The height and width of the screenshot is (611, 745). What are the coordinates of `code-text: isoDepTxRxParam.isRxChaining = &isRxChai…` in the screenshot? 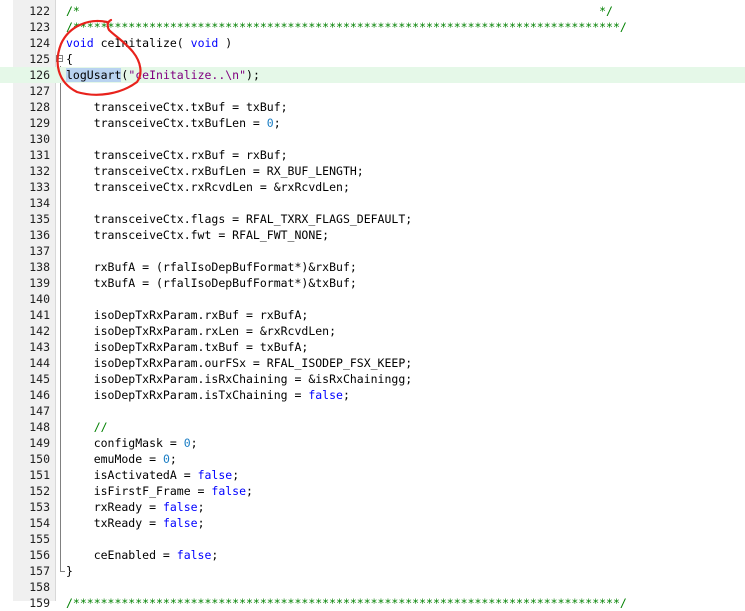 It's located at (239, 379).